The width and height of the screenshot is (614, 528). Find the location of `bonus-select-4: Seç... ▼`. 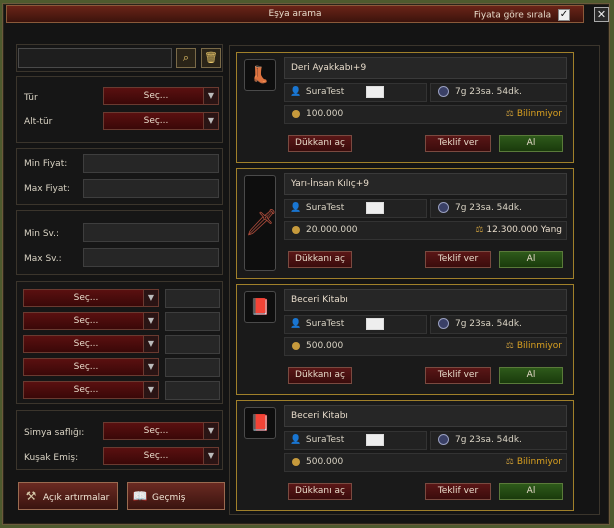

bonus-select-4: Seç... ▼ is located at coordinates (91, 367).